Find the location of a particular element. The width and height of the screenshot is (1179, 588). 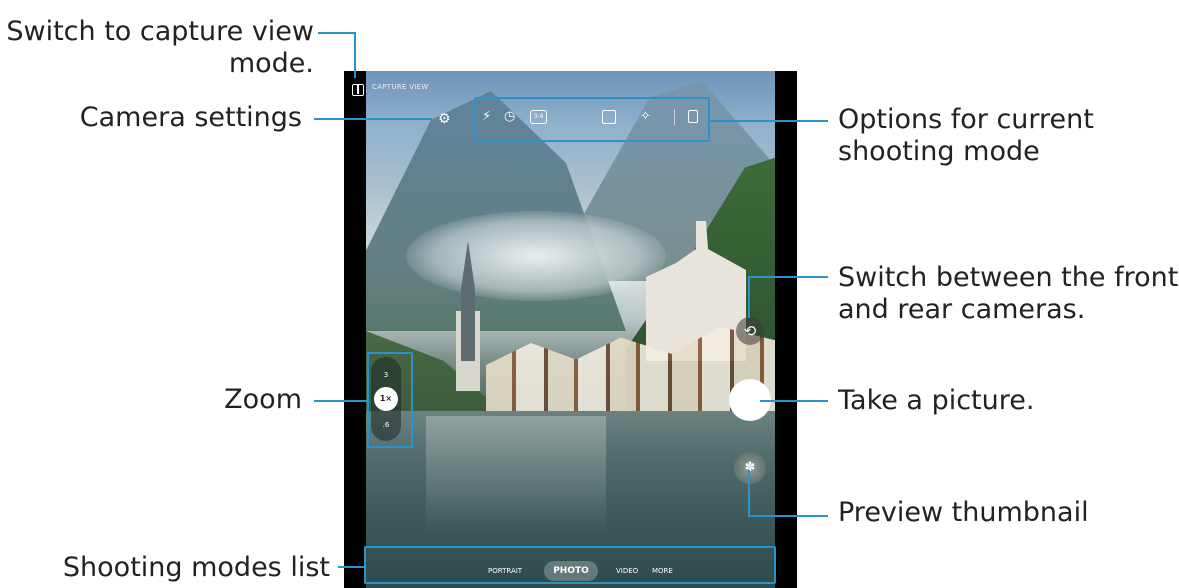

callout-take-picture: Take a picture. is located at coordinates (936, 400).